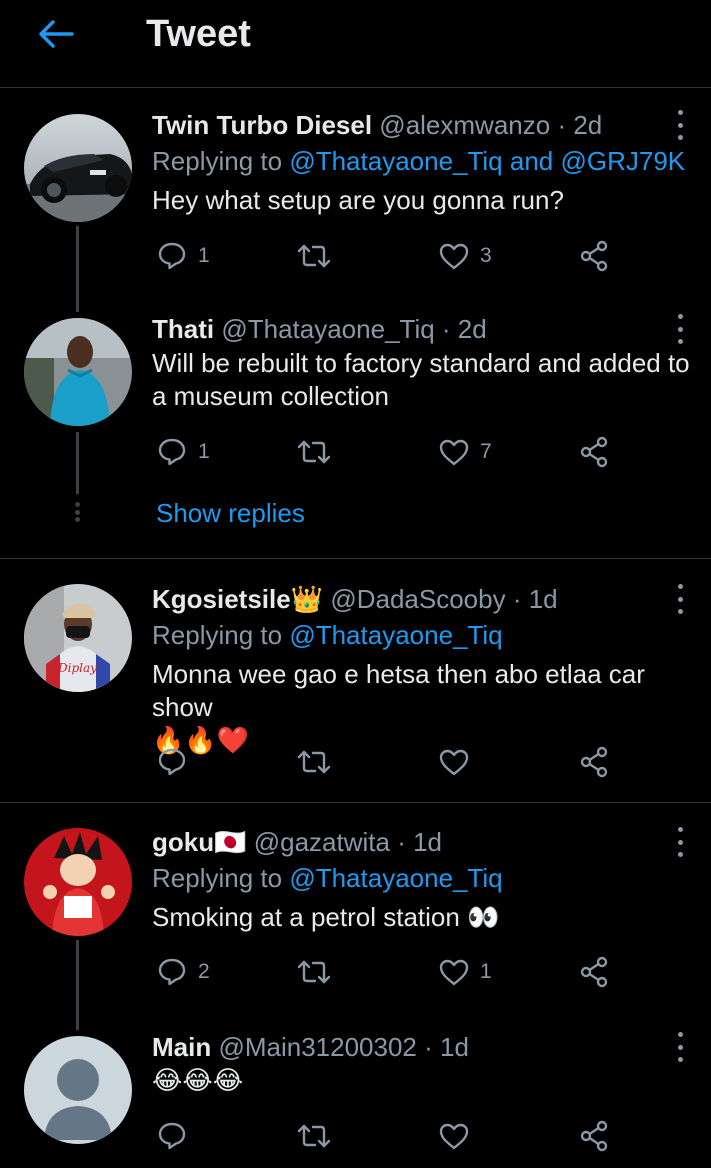  Describe the element at coordinates (487, 161) in the screenshot. I see `replying-to-mentions: @Thatayaone_Tiq and @GRJ79K` at that location.